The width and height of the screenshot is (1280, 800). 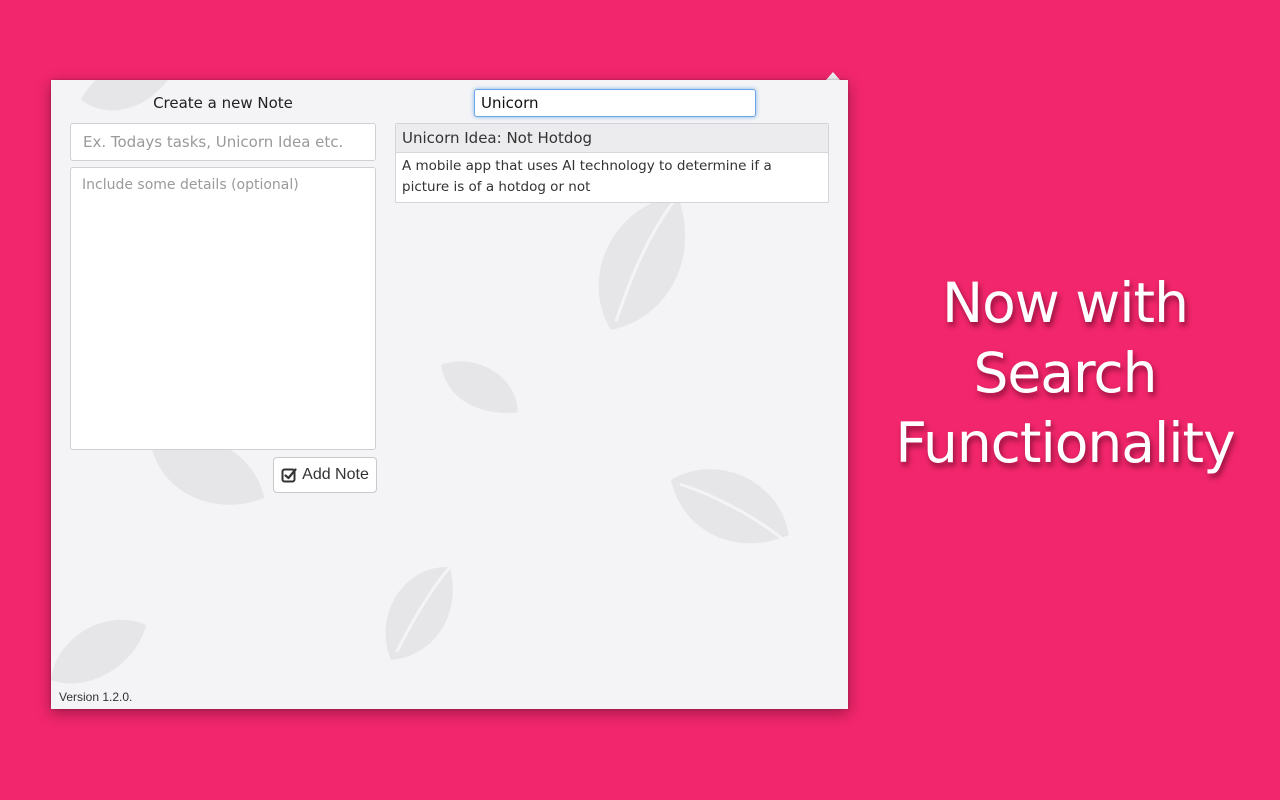 I want to click on tagline-line: Functionality, so click(x=1065, y=443).